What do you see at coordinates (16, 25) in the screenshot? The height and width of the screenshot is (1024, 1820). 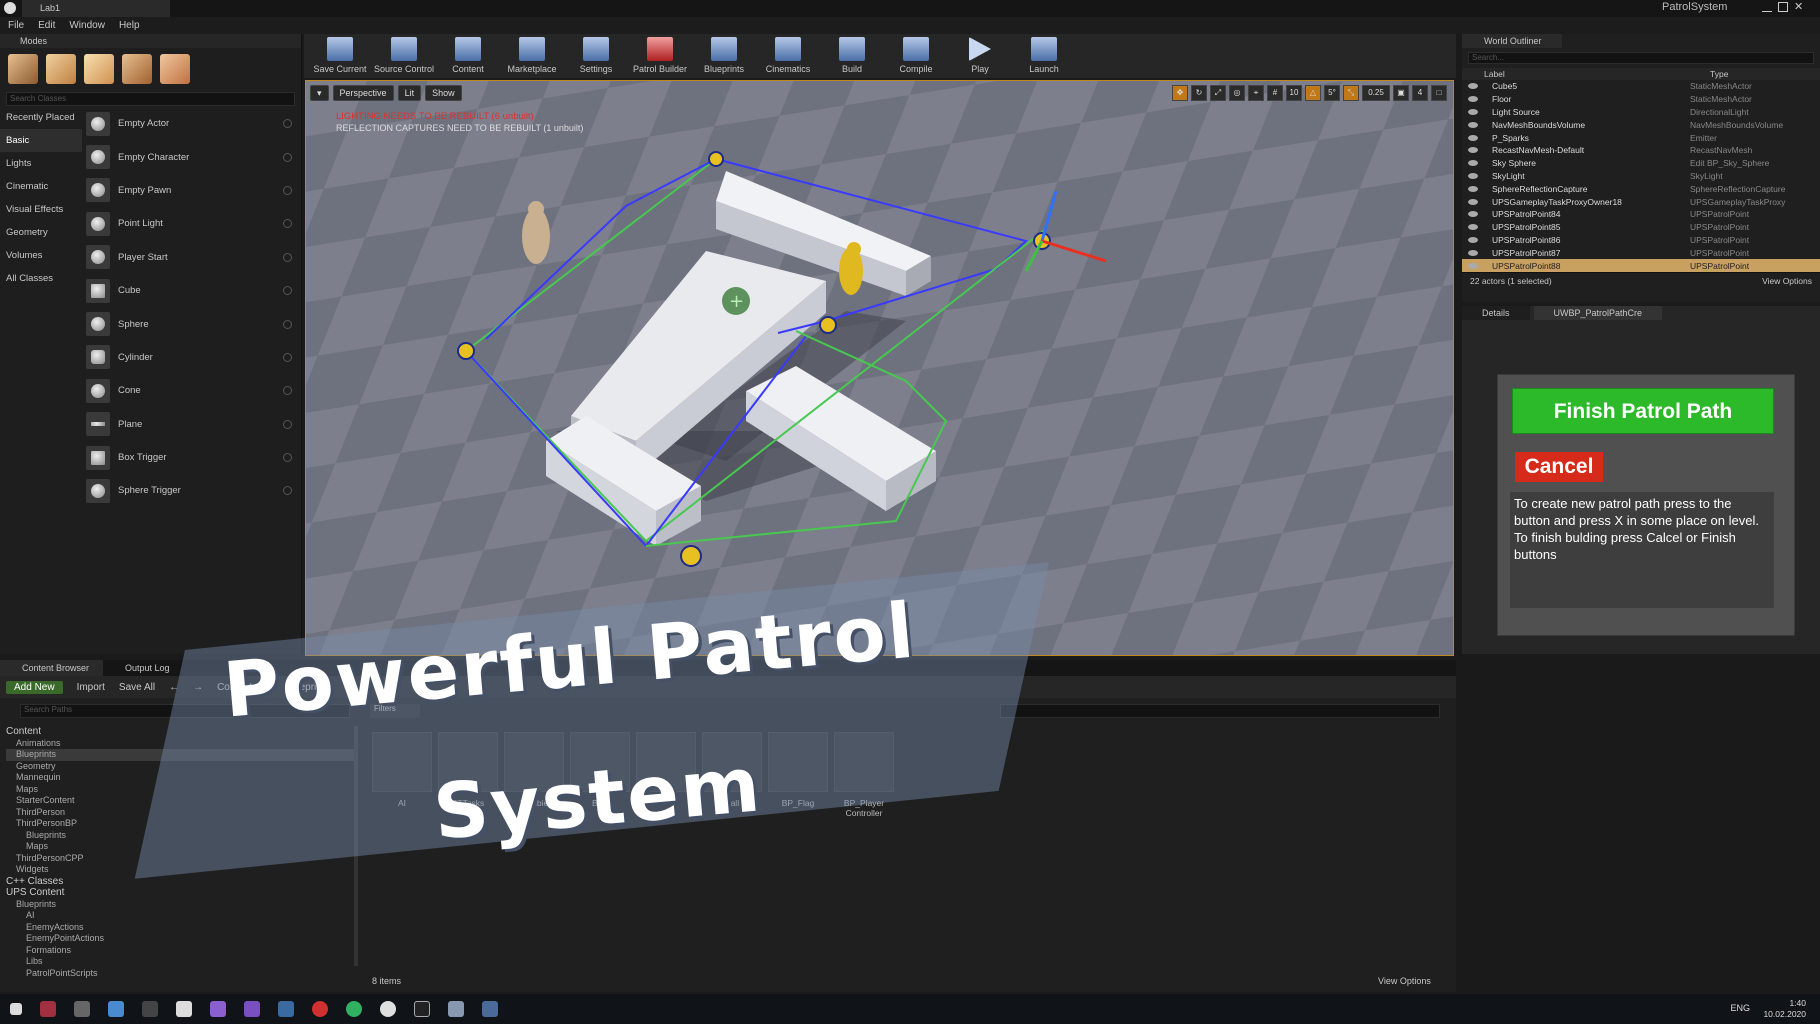 I see `menu-file: File` at bounding box center [16, 25].